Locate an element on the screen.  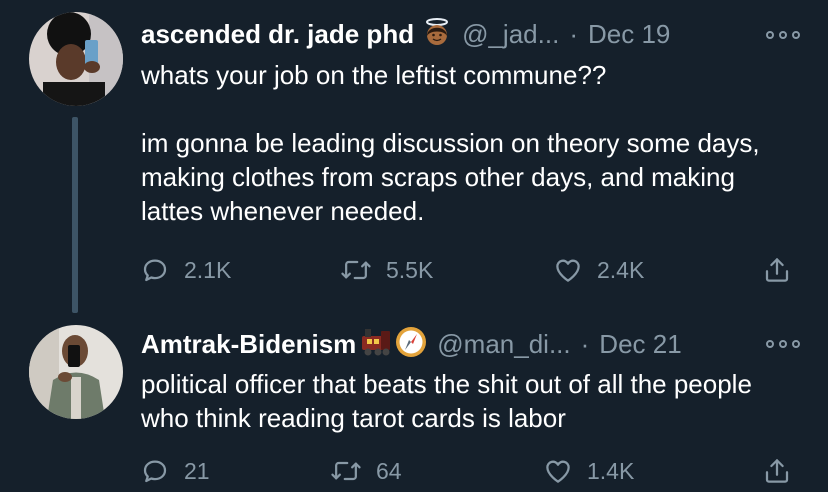
tweet-header: ascended dr. jade phd @_jad... · Dec 19 is located at coordinates (405, 34).